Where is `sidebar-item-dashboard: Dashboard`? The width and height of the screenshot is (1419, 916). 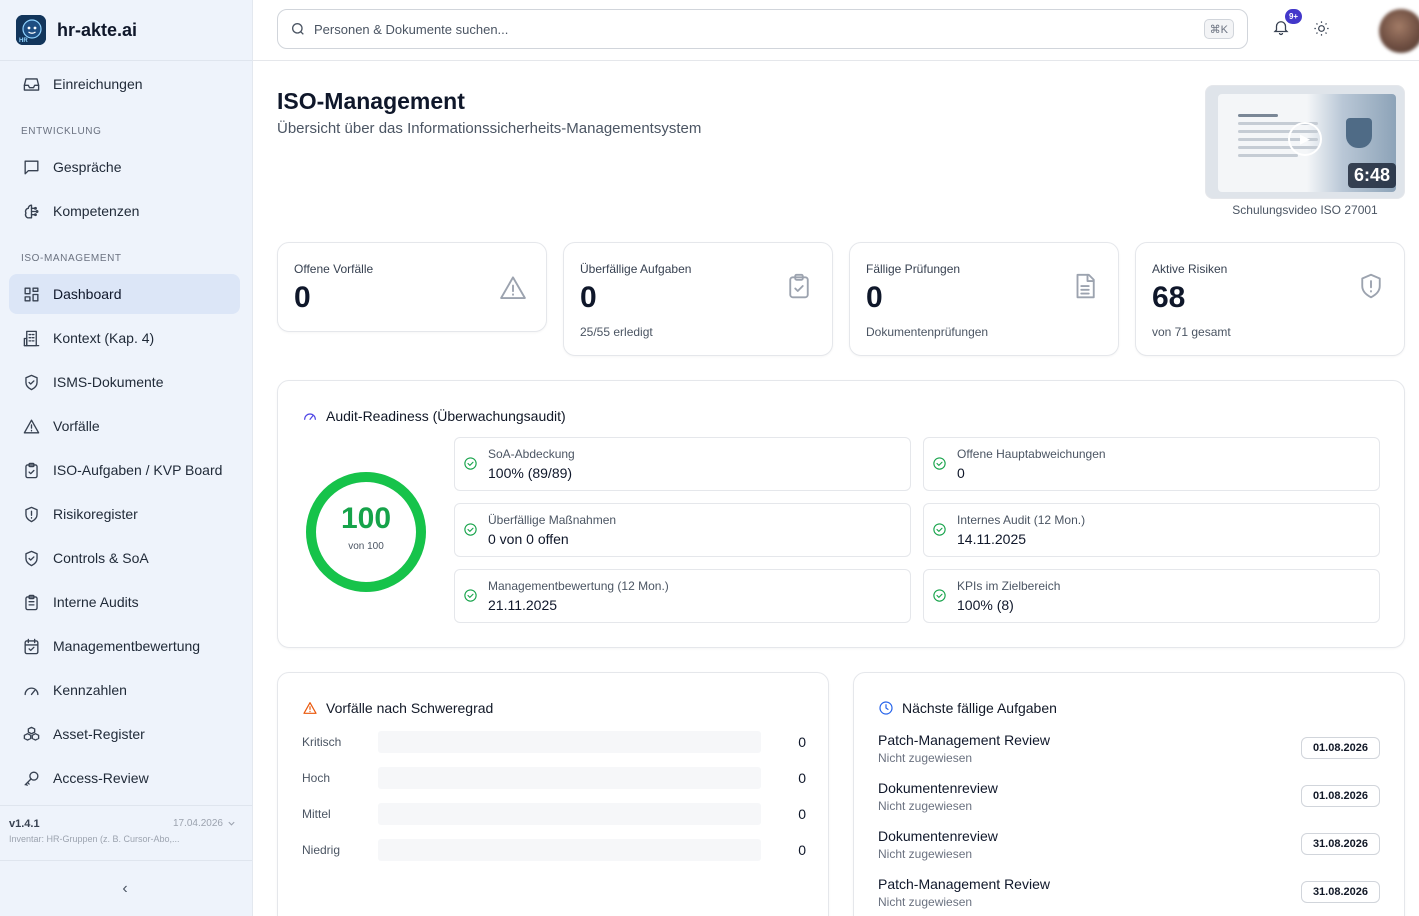 sidebar-item-dashboard: Dashboard is located at coordinates (124, 294).